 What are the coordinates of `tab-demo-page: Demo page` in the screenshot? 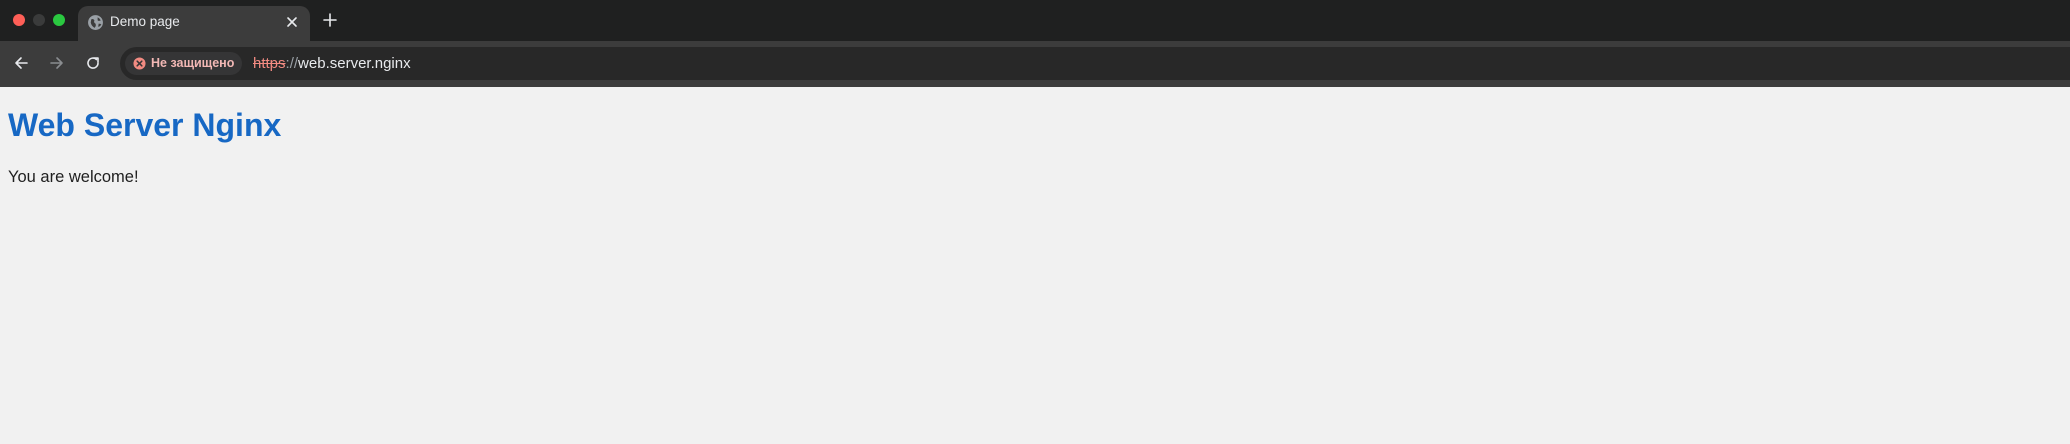 It's located at (194, 23).